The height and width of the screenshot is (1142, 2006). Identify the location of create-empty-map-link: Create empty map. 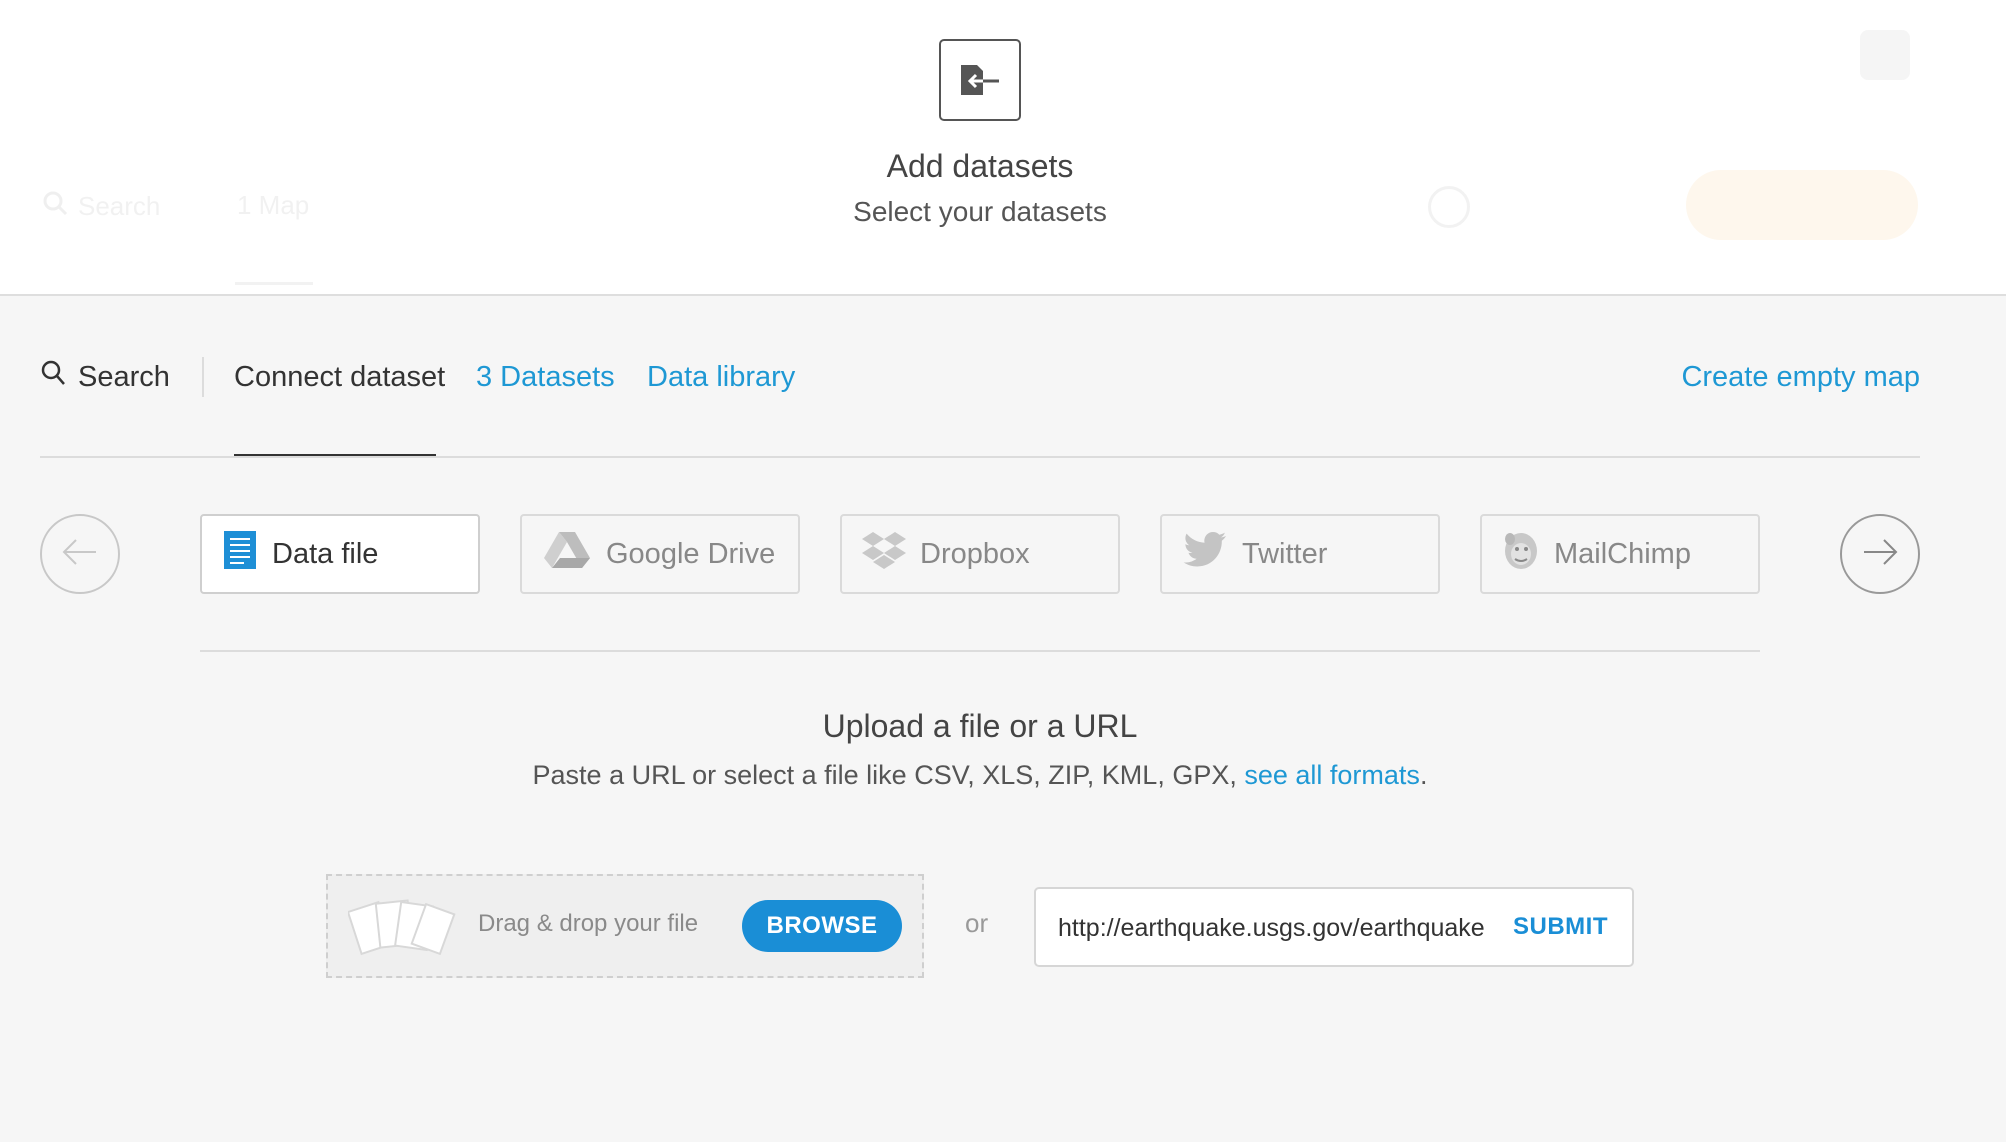
(1800, 377).